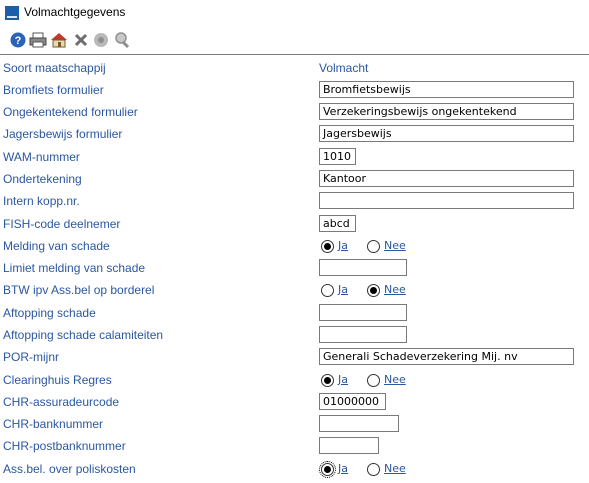  I want to click on field-label: Clearinghuis Regres, so click(57, 380).